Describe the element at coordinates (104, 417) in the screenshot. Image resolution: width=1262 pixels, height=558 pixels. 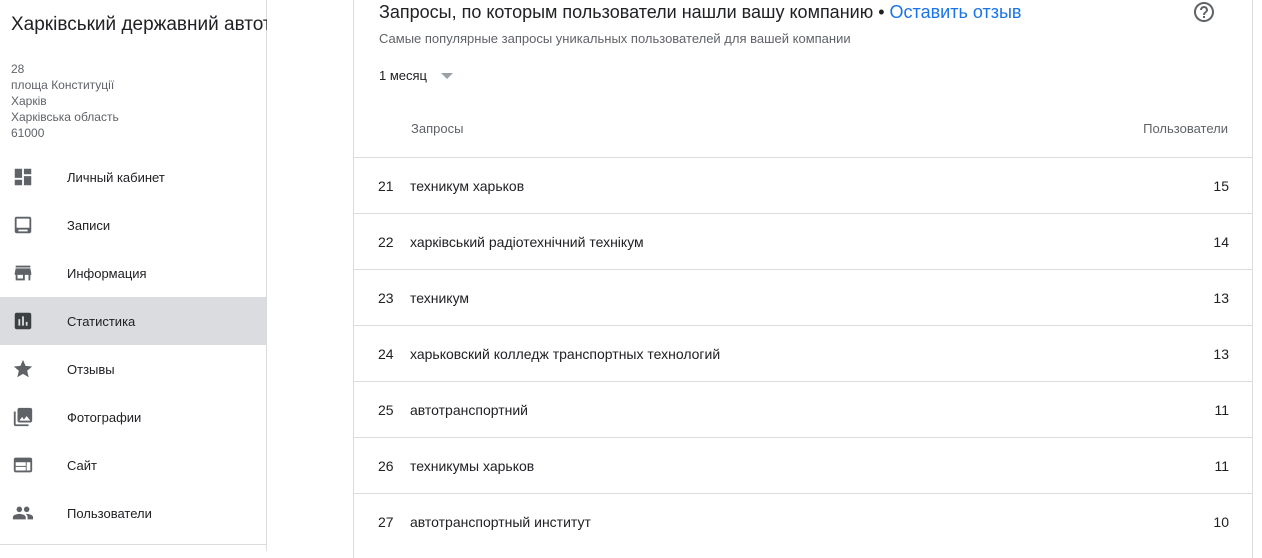
I see `sidebar-item-label: Фотографии` at that location.